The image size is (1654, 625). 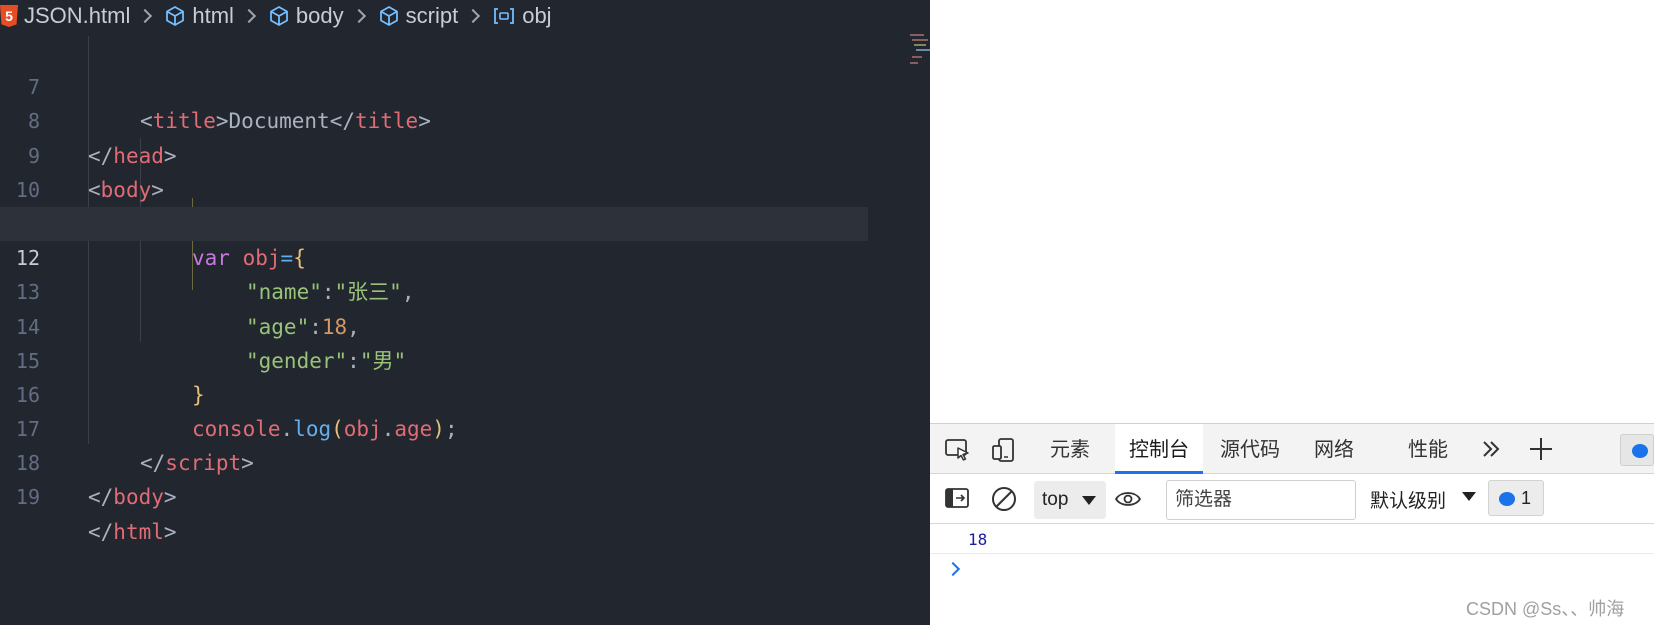 I want to click on code-line: 14 "gender":"男", so click(x=450, y=324).